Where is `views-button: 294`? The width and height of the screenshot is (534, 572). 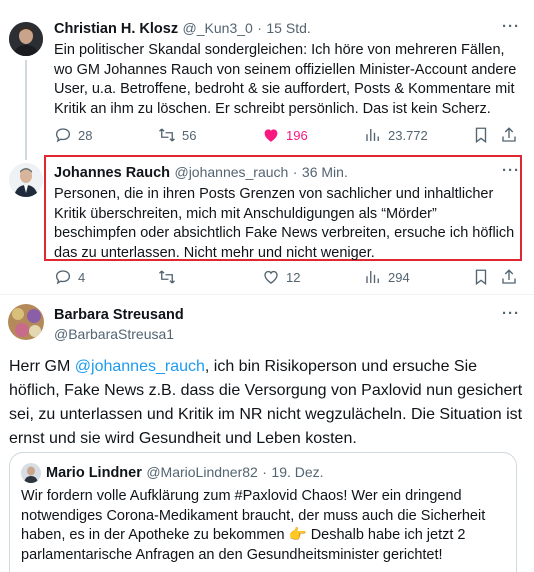
views-button: 294 is located at coordinates (387, 277).